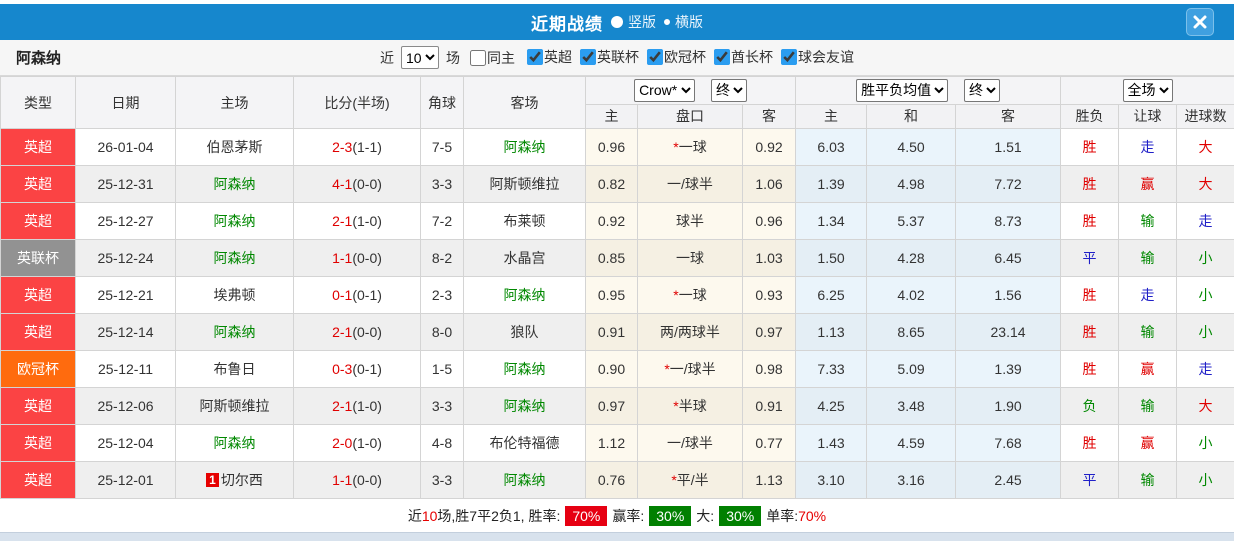  Describe the element at coordinates (664, 90) in the screenshot. I see `odds-company-select: Crow*` at that location.